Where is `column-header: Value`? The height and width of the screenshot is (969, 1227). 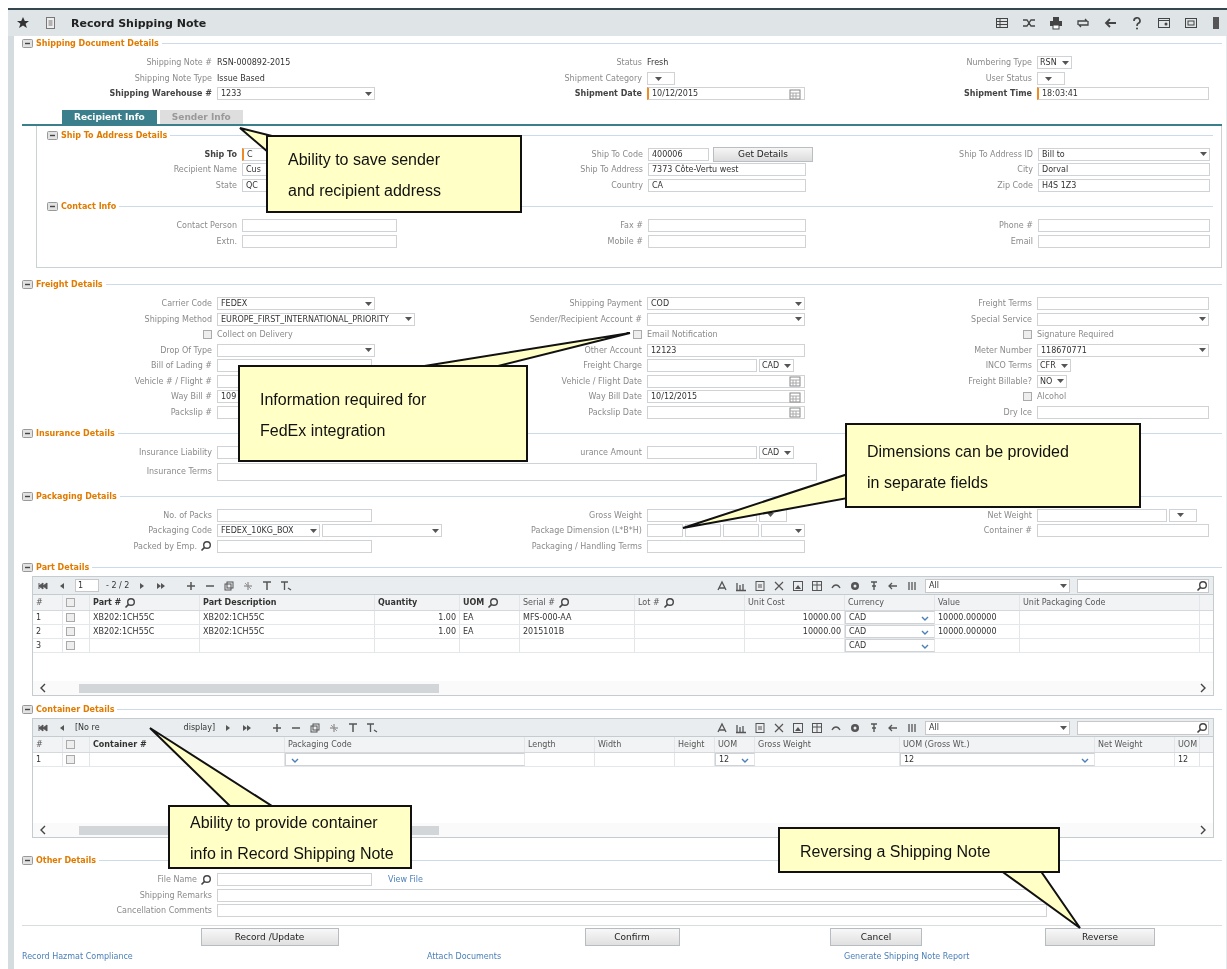 column-header: Value is located at coordinates (949, 602).